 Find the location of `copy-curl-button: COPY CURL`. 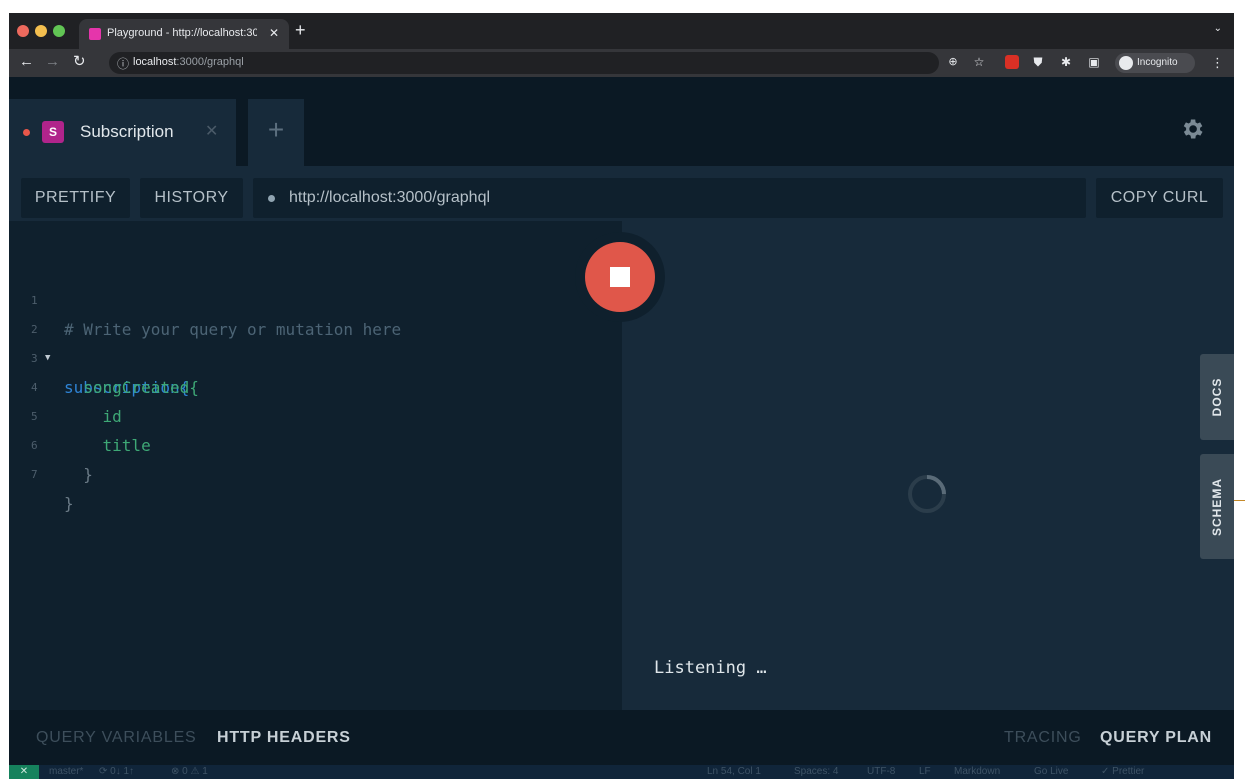

copy-curl-button: COPY CURL is located at coordinates (1159, 198).